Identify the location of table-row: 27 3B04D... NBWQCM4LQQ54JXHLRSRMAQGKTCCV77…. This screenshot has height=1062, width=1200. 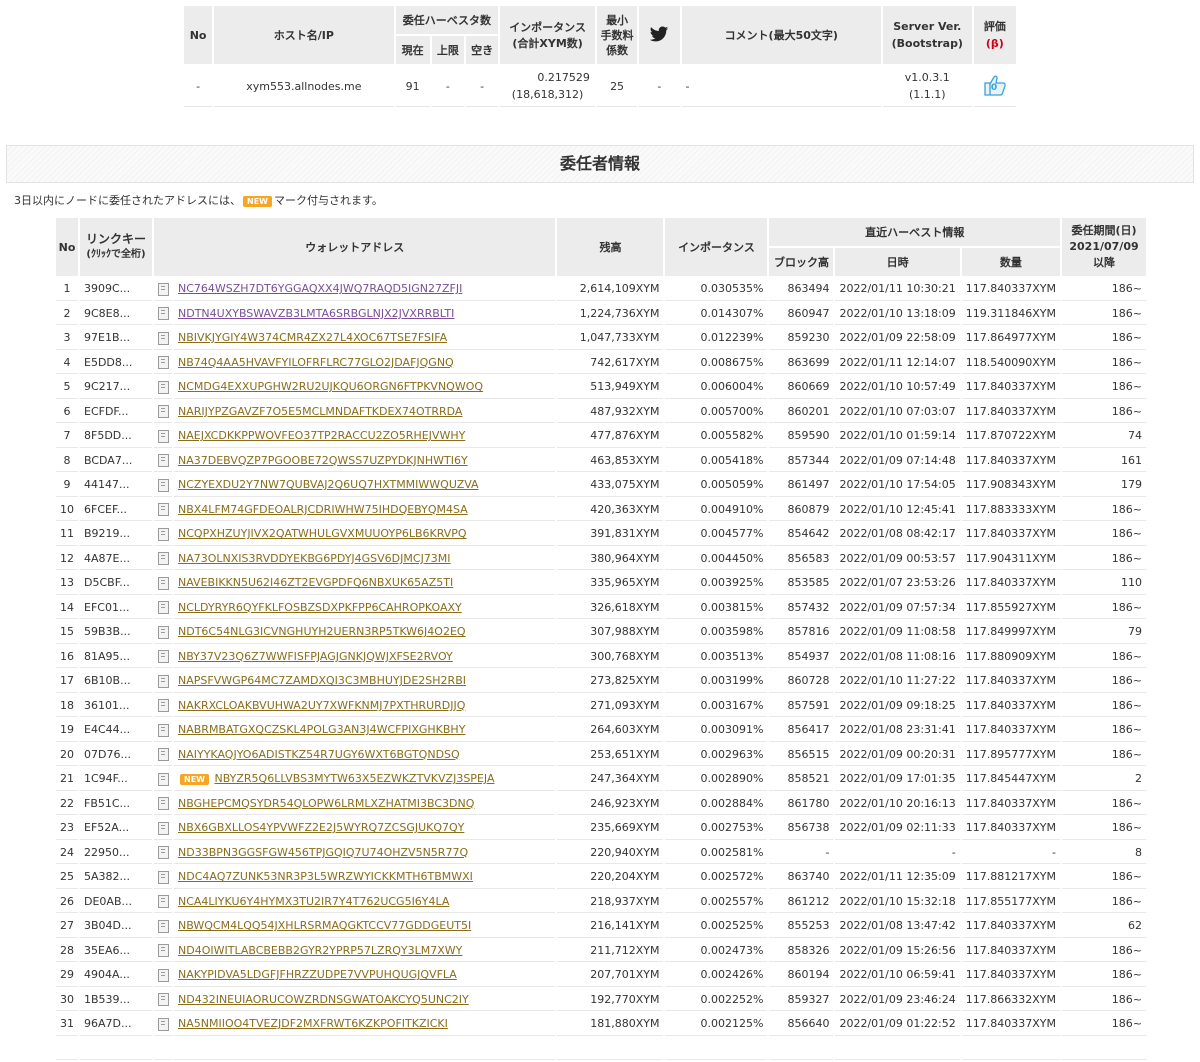
(601, 926).